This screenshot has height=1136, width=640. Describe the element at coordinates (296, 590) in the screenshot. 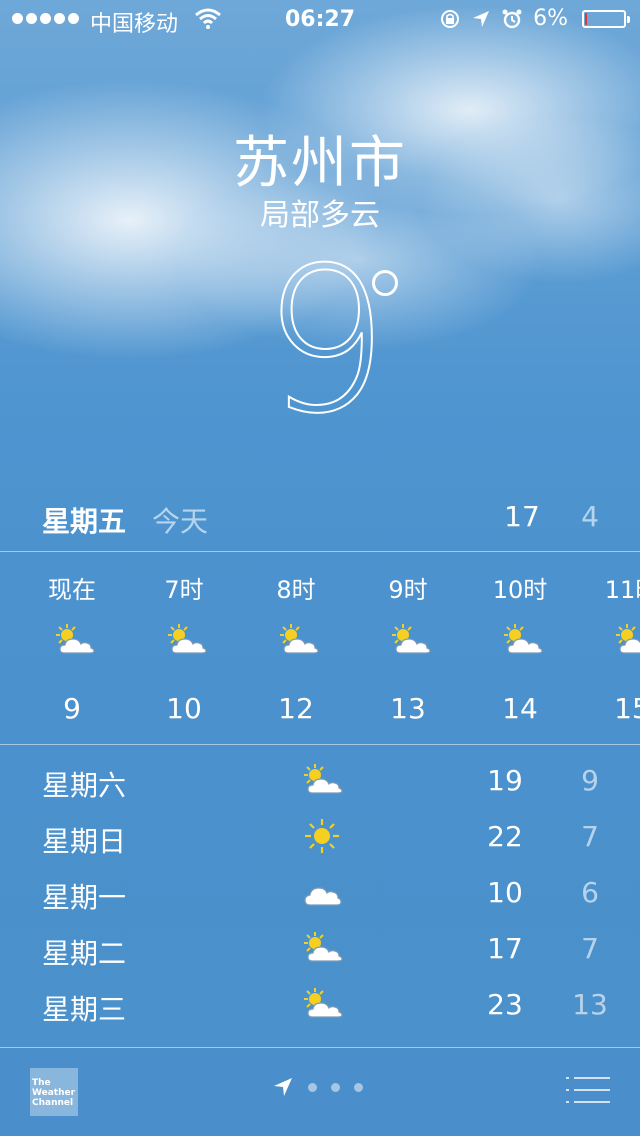

I see `hour-label: 8时` at that location.